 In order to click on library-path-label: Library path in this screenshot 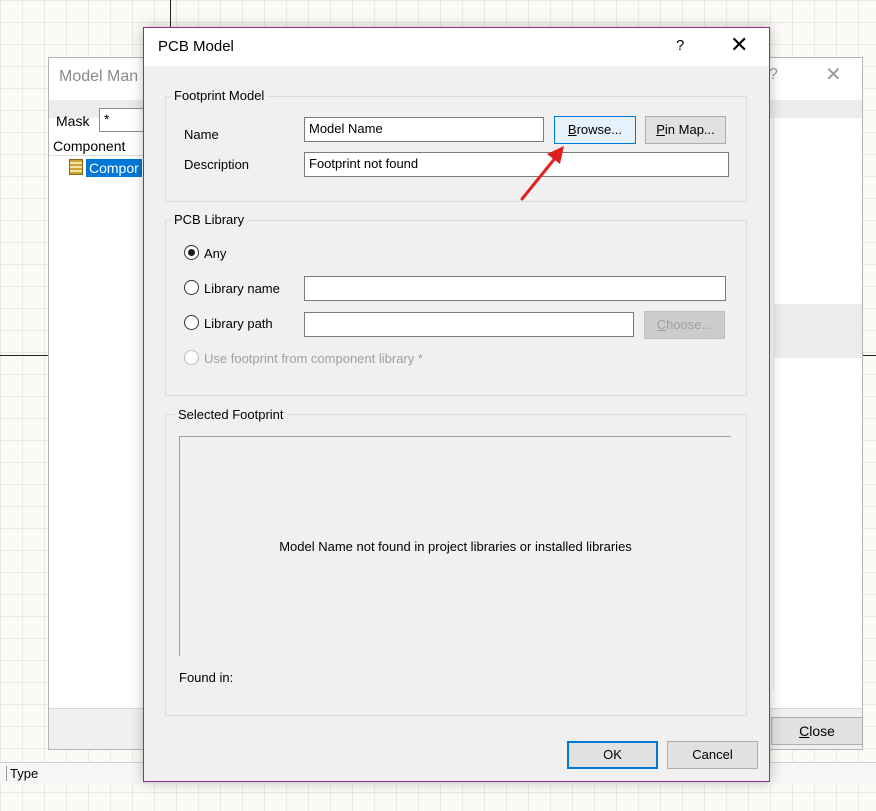, I will do `click(238, 323)`.